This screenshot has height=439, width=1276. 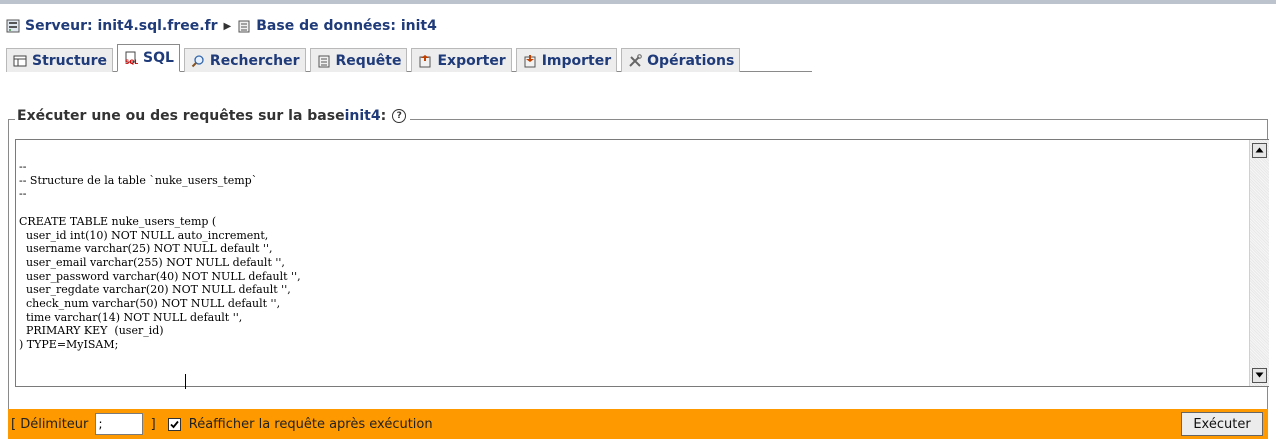 I want to click on execute-button: Exécuter, so click(x=1222, y=424).